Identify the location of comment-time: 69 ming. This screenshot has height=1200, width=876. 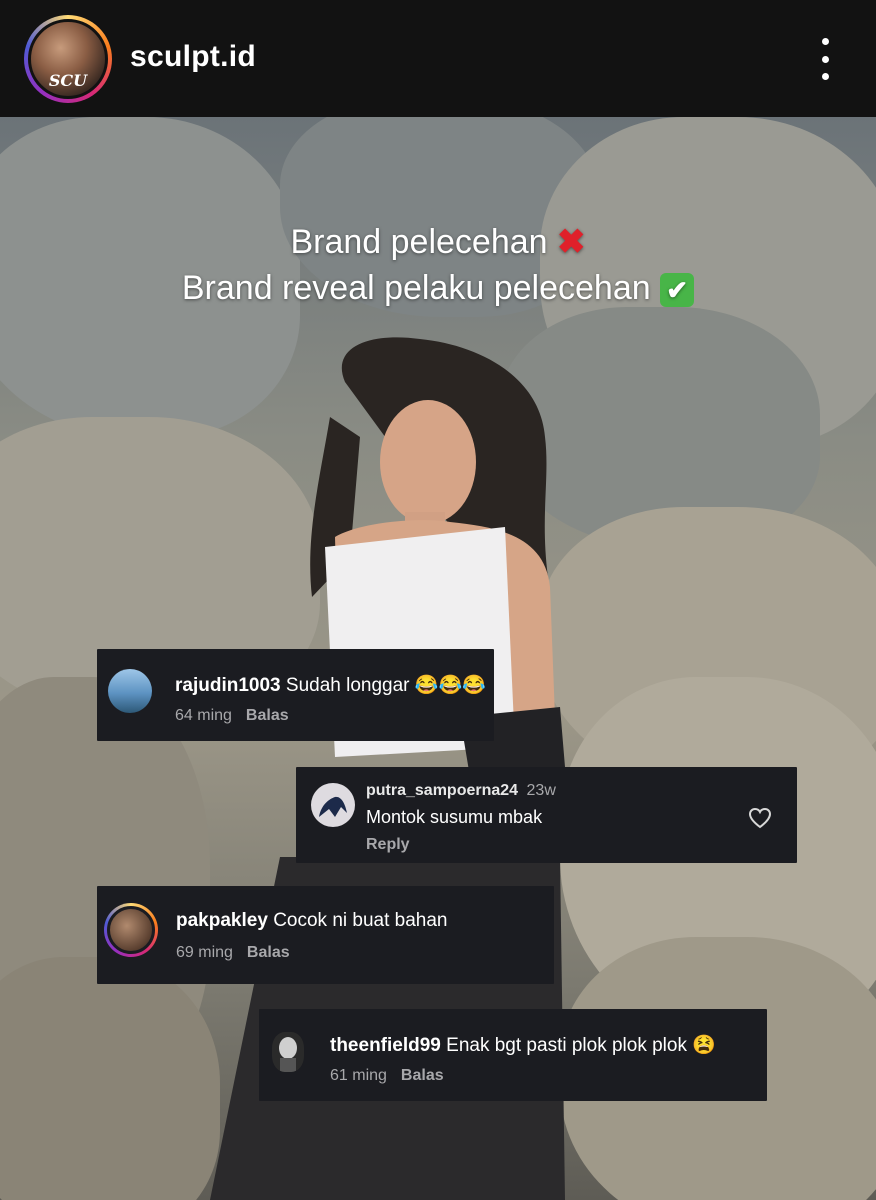
(204, 952).